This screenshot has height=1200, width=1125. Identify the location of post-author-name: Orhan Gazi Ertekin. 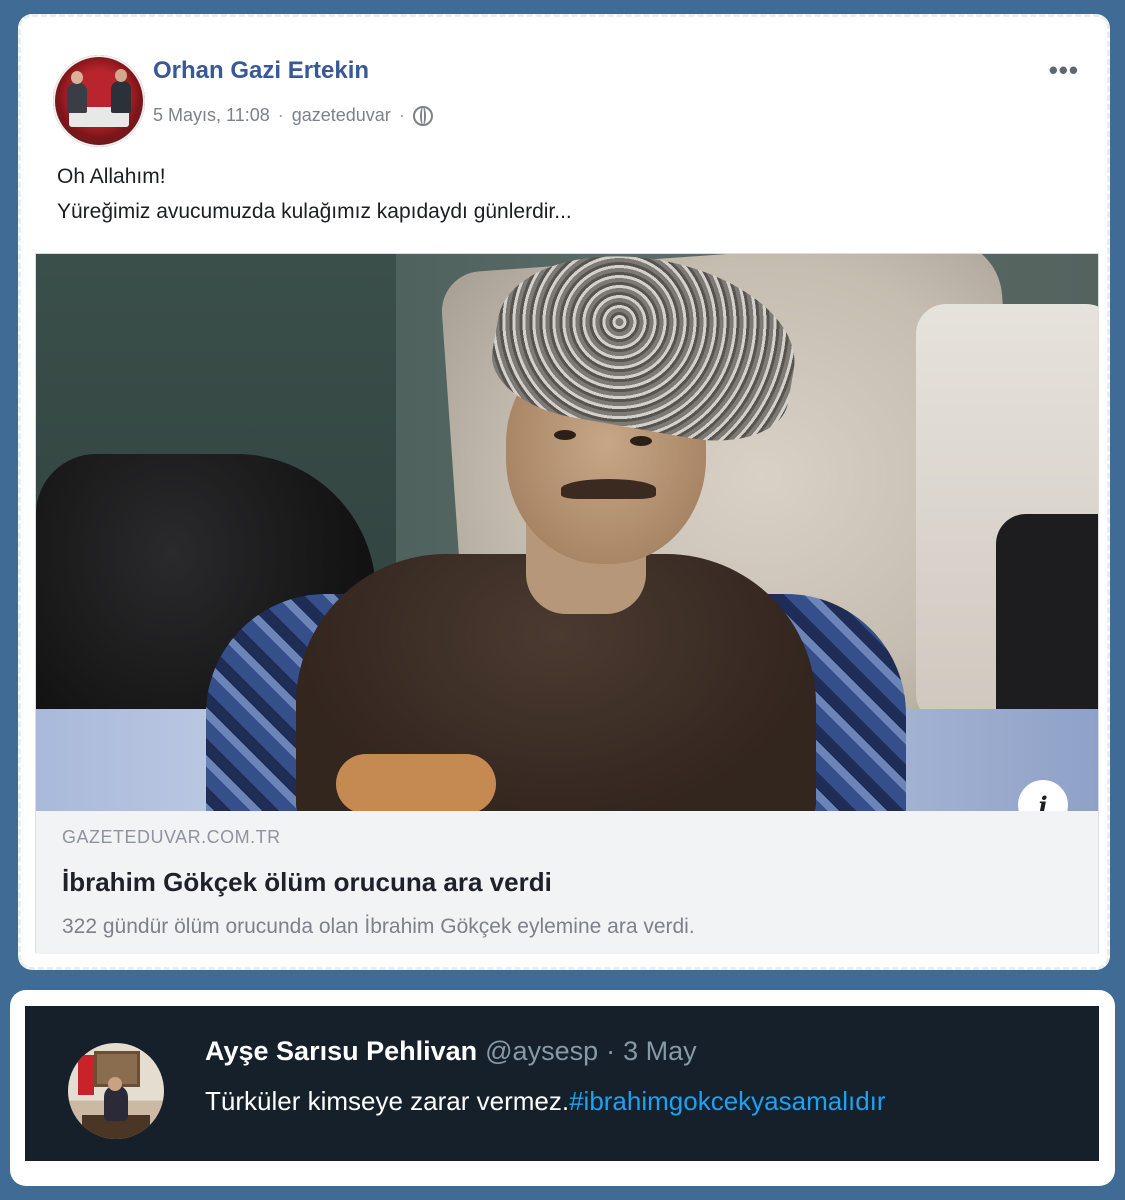
(261, 71).